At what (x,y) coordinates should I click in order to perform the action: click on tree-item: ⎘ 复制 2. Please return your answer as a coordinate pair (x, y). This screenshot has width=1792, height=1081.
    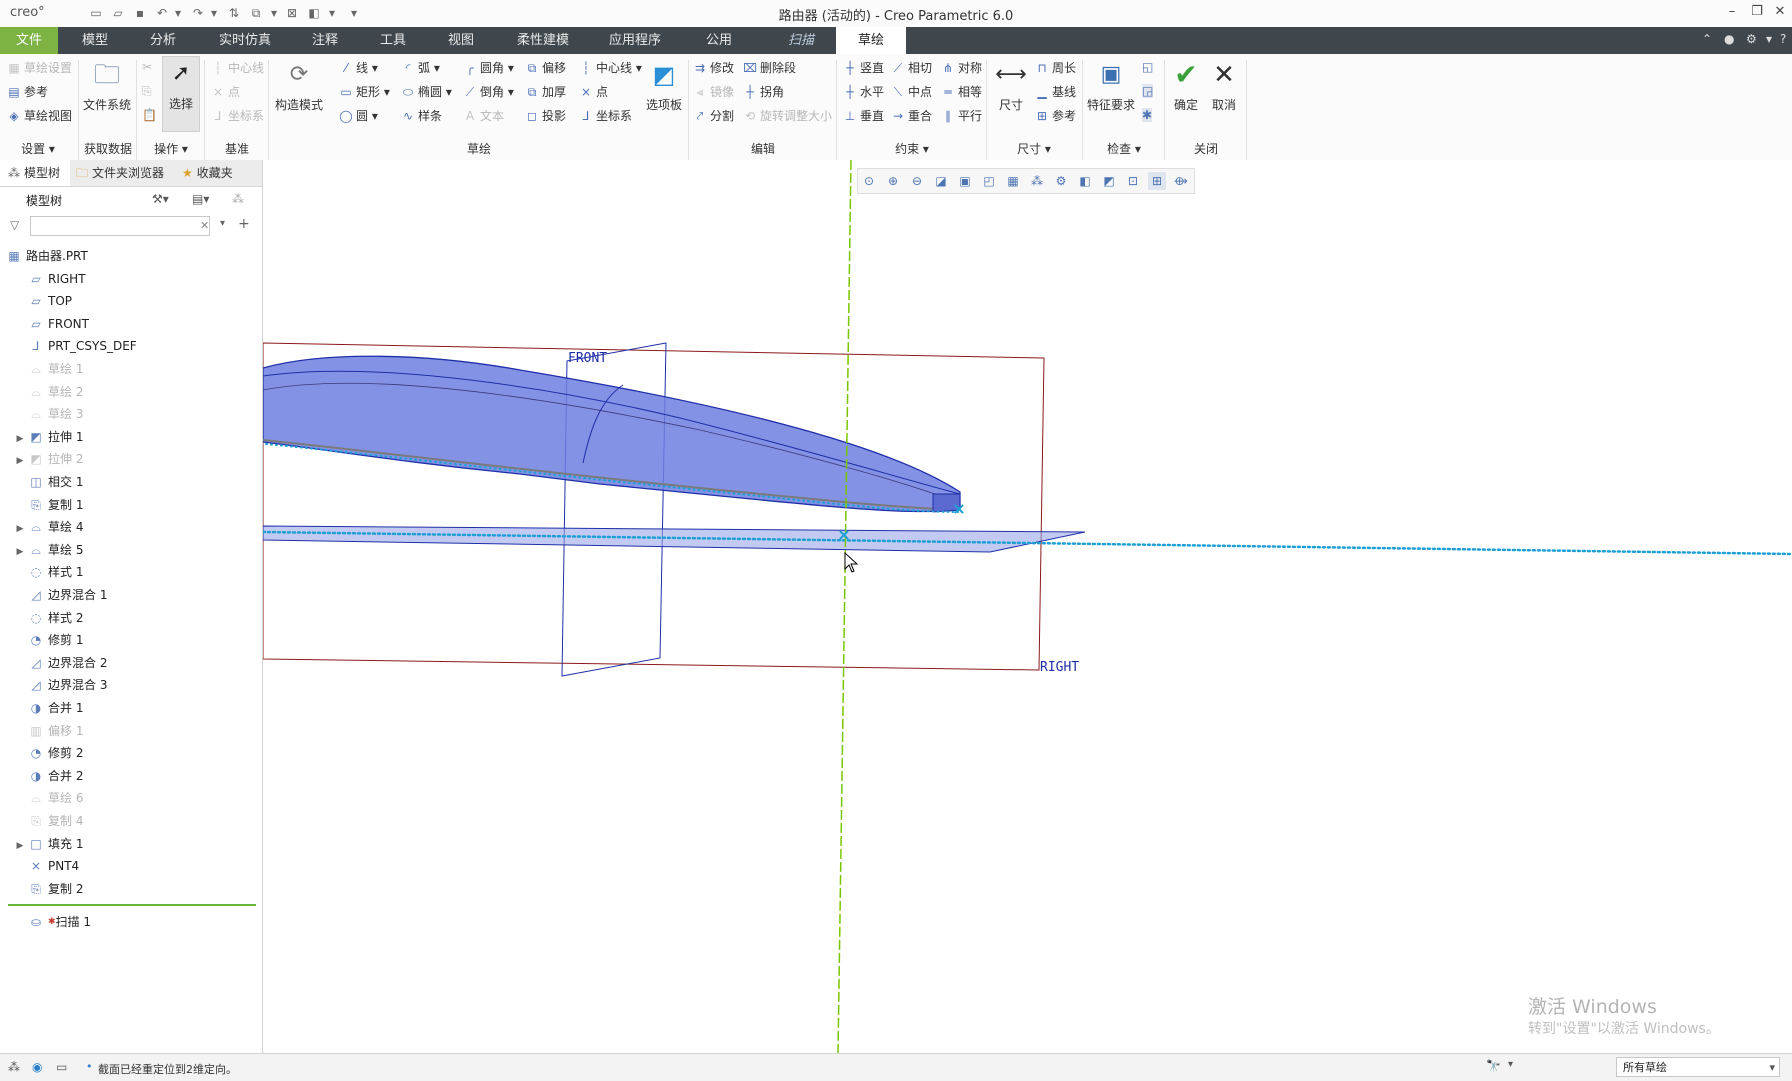
    Looking at the image, I should click on (47, 889).